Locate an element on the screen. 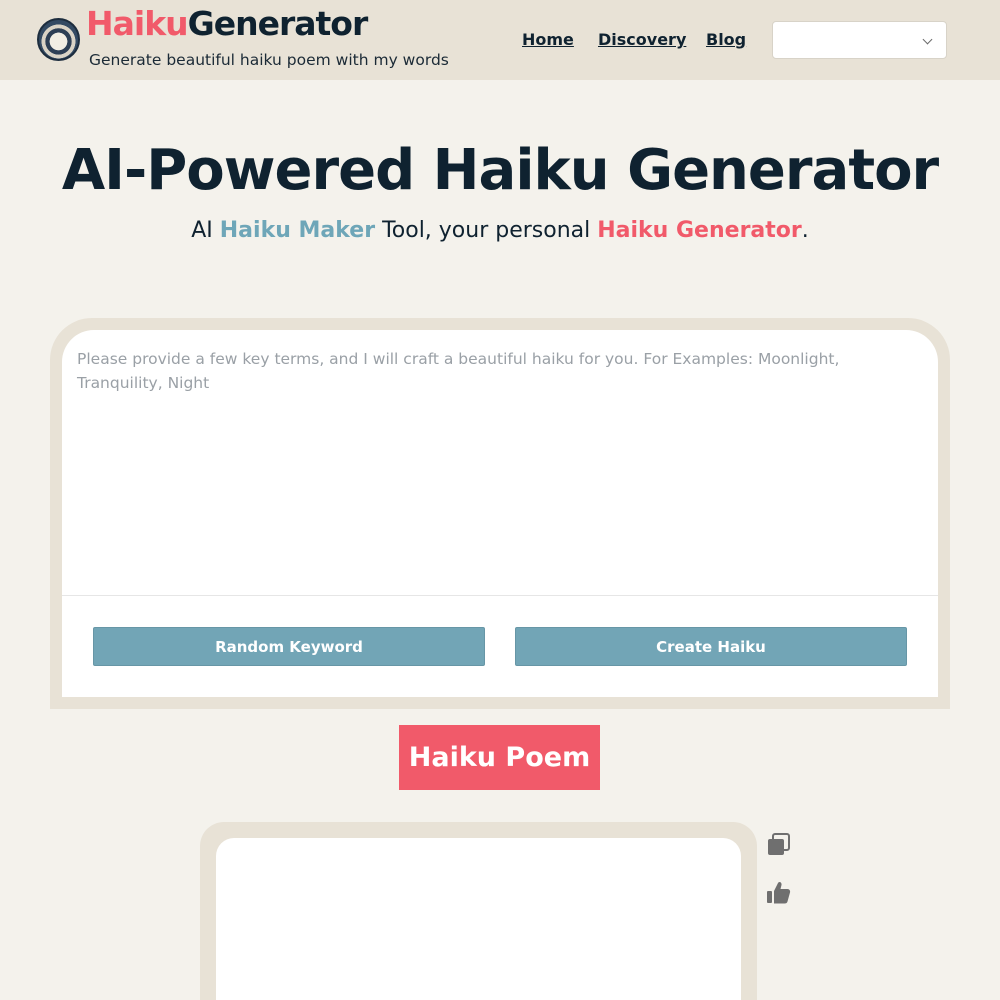 Image resolution: width=1000 pixels, height=1000 pixels. copy-icon is located at coordinates (779, 845).